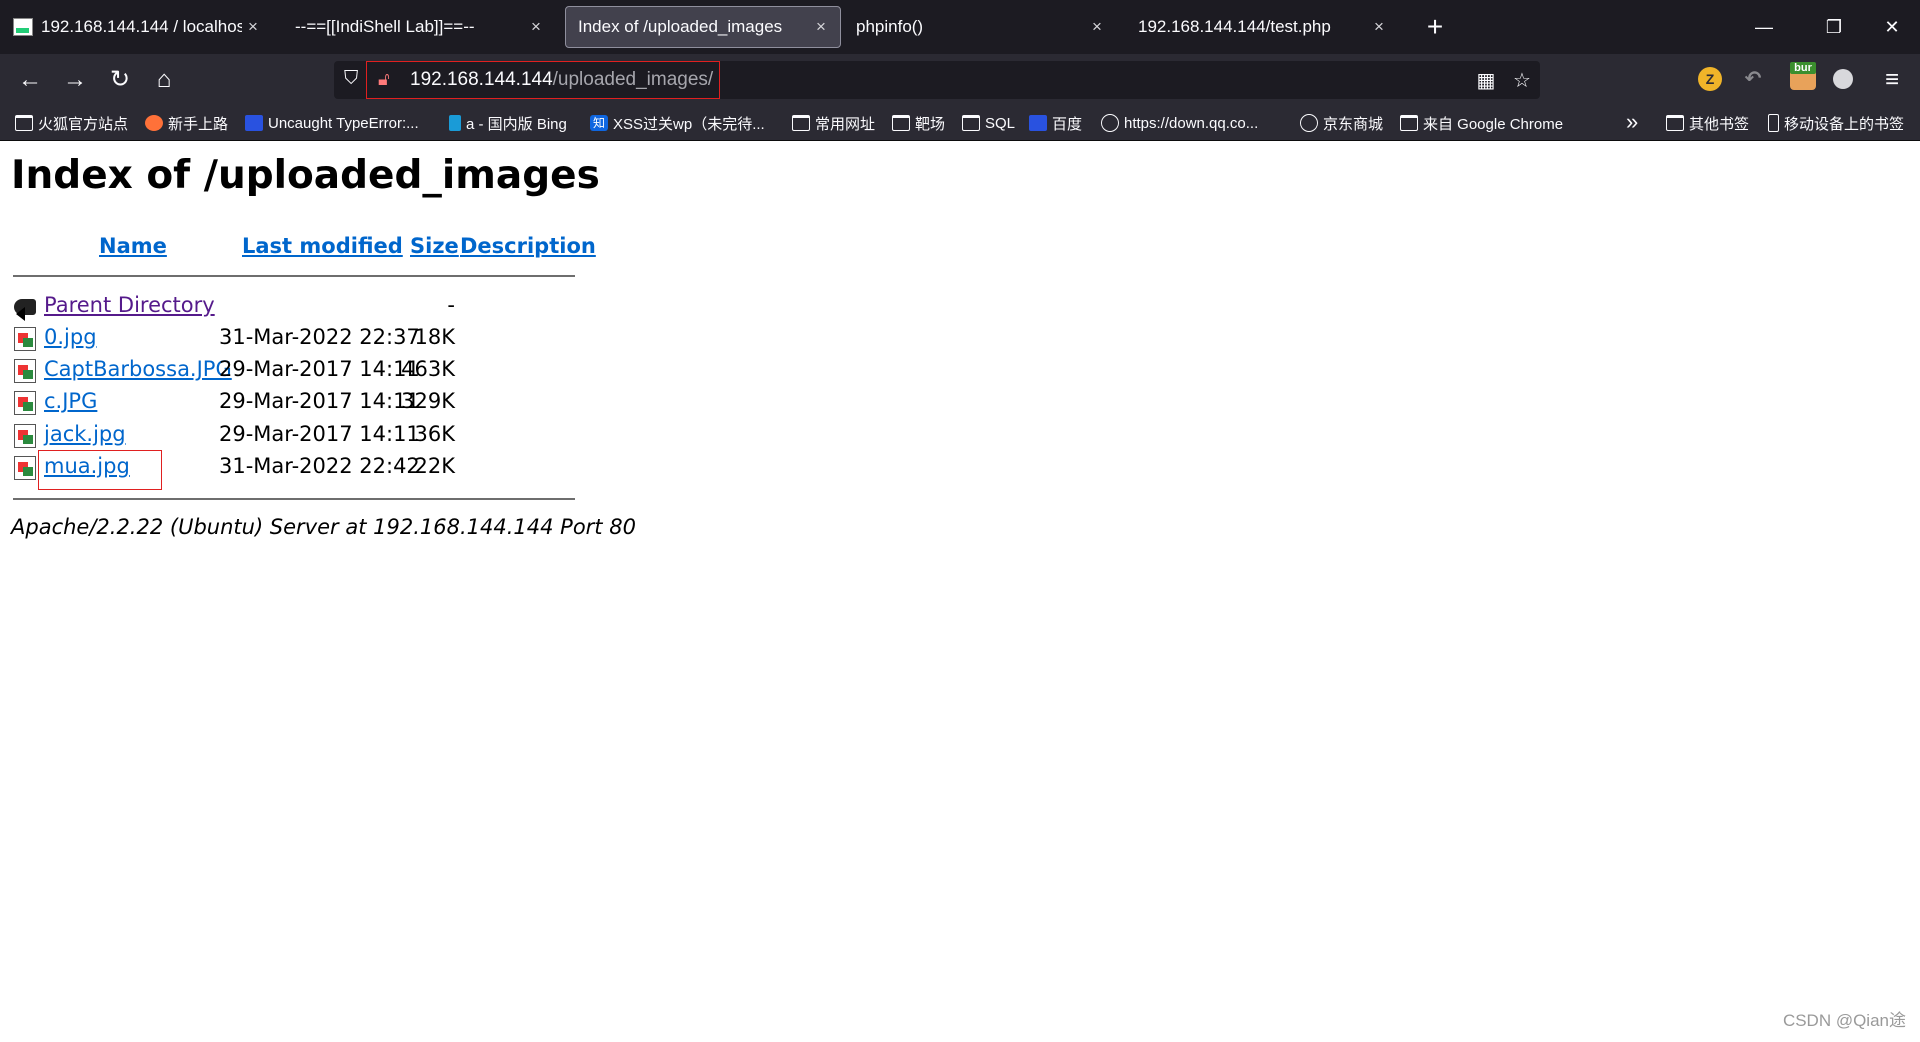 The height and width of the screenshot is (1042, 1920). Describe the element at coordinates (980, 27) in the screenshot. I see `tab-phpinfo: phpinfo() ×` at that location.